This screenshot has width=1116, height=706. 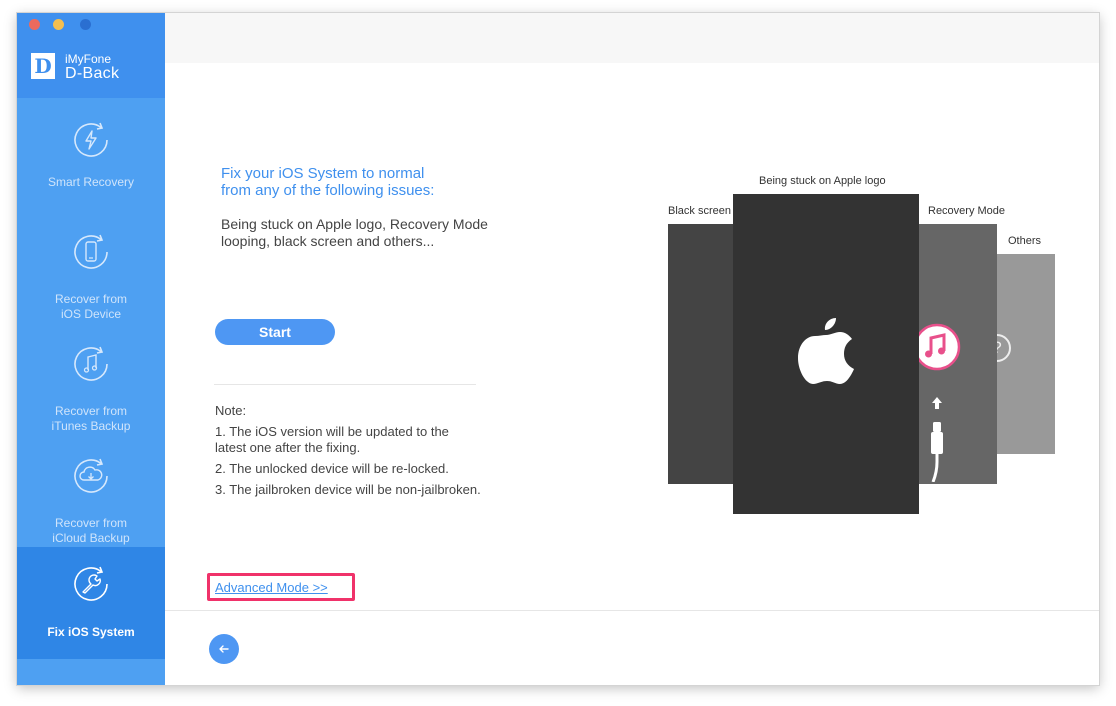 I want to click on recovery-mode-screen, so click(x=955, y=354).